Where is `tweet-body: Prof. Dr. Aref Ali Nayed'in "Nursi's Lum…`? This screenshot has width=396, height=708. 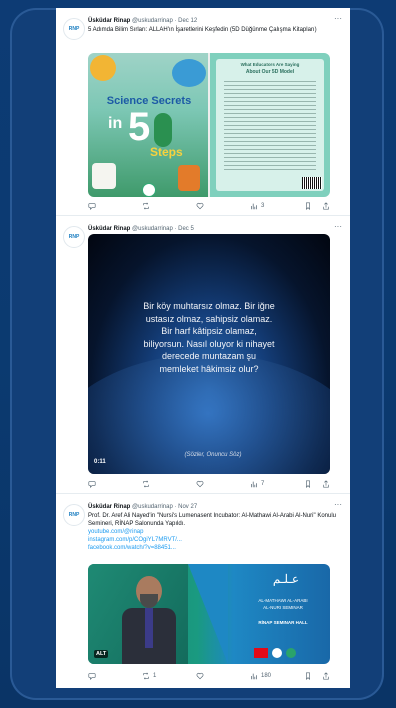
tweet-body: Prof. Dr. Aref Ali Nayed'in "Nursi's Lum… is located at coordinates (212, 520).